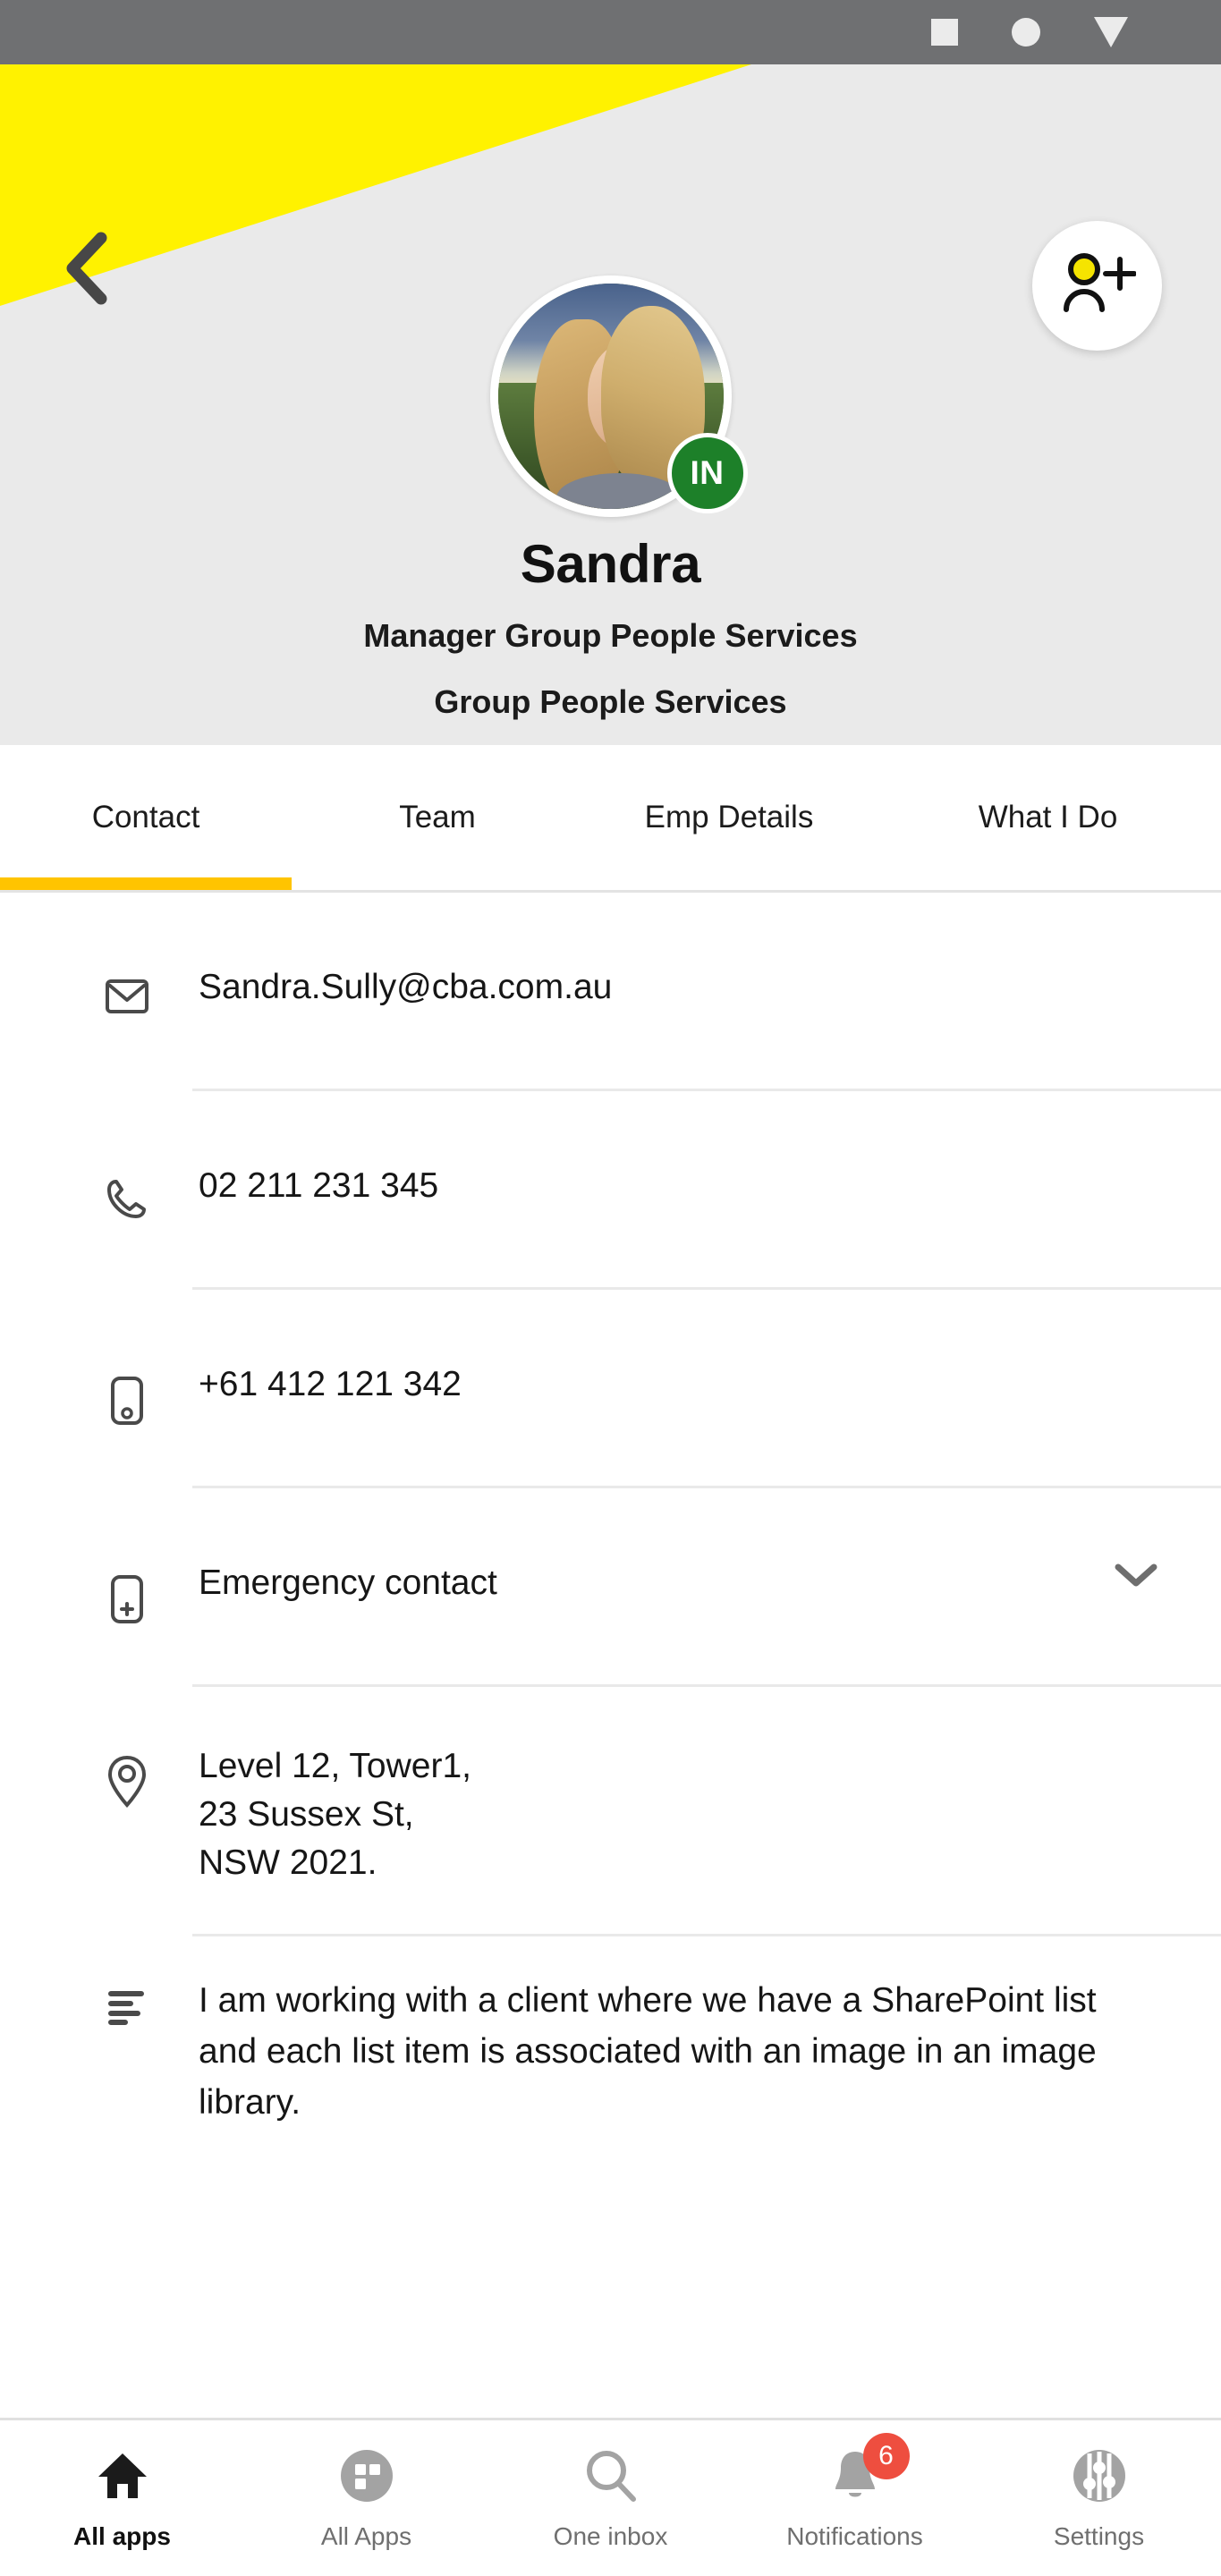 The image size is (1221, 2576). I want to click on android-system-bar, so click(610, 32).